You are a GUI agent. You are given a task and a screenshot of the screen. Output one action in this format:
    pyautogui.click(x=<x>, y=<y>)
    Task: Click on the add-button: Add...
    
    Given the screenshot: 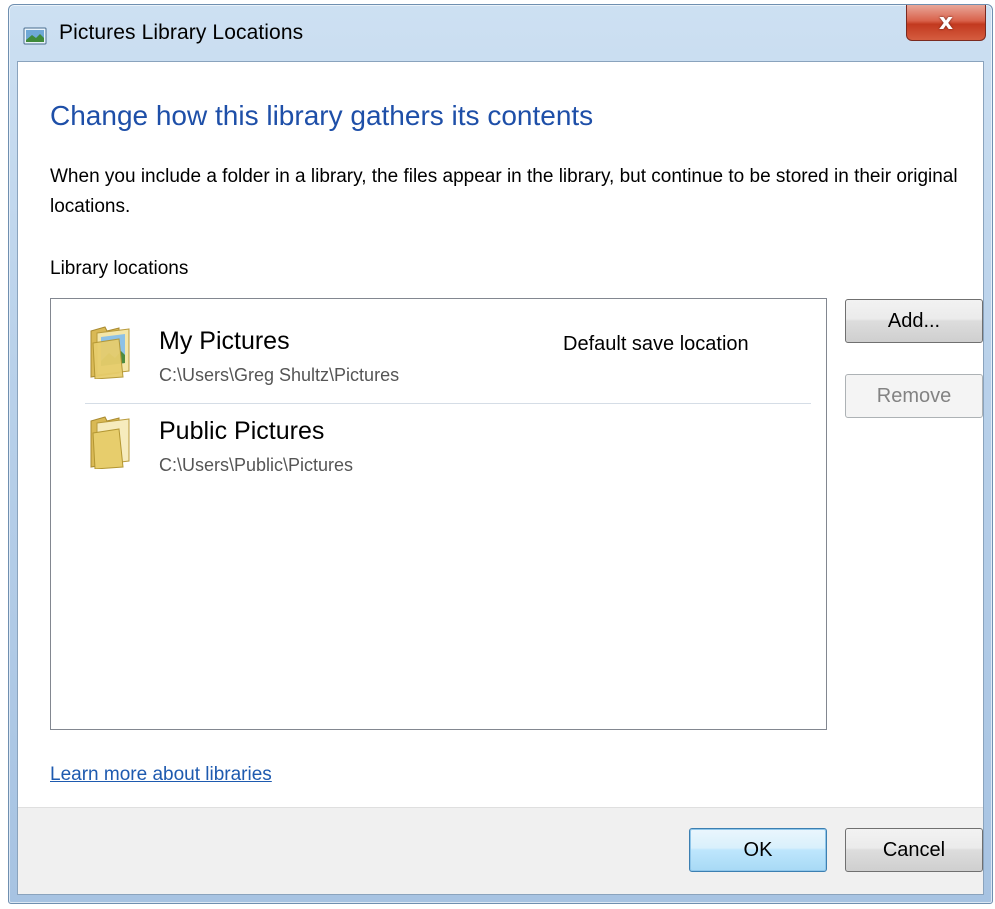 What is the action you would take?
    pyautogui.click(x=914, y=321)
    